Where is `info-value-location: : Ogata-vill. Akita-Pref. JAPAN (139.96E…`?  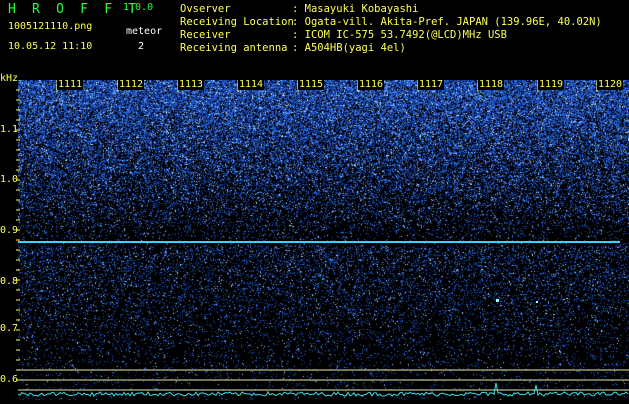 info-value-location: : Ogata-vill. Akita-Pref. JAPAN (139.96E… is located at coordinates (447, 22).